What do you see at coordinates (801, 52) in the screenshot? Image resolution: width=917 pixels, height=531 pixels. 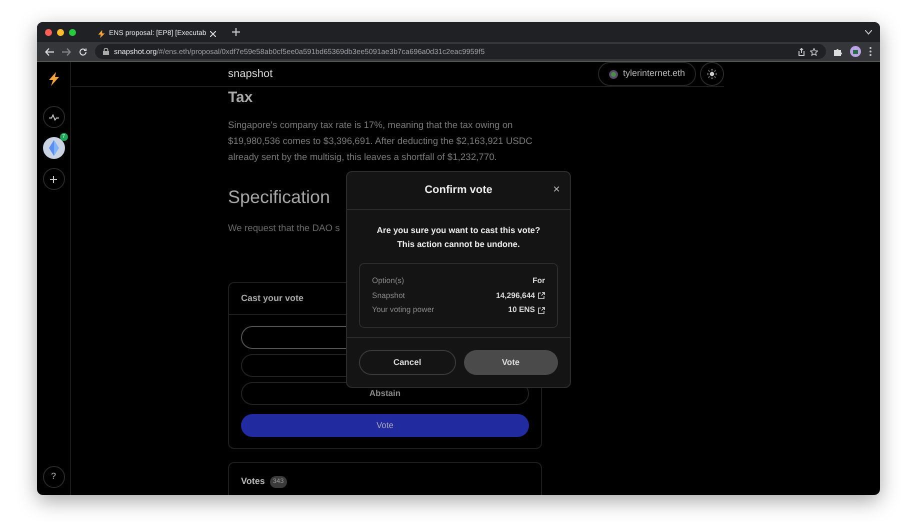 I see `share-icon` at bounding box center [801, 52].